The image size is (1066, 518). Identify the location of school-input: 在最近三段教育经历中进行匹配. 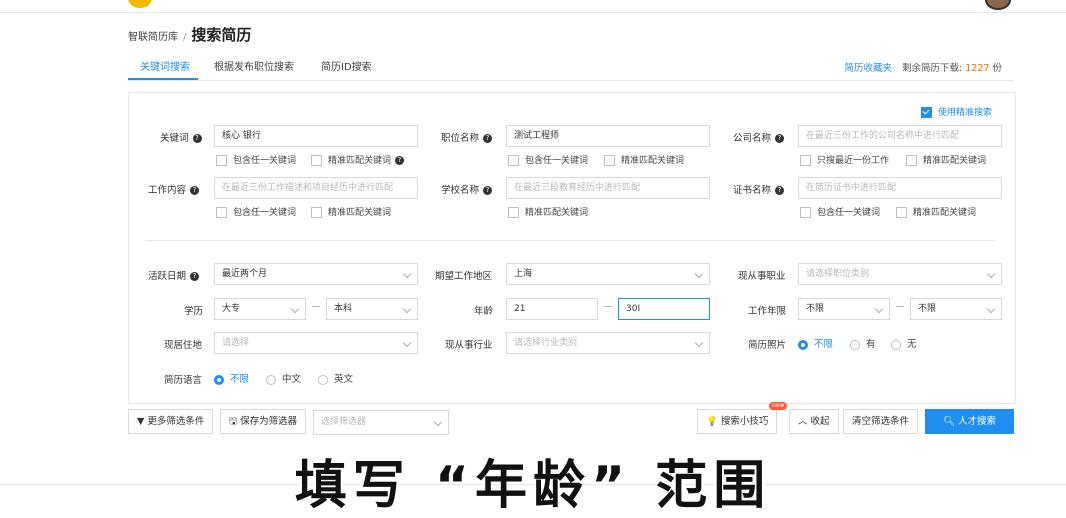
(608, 188).